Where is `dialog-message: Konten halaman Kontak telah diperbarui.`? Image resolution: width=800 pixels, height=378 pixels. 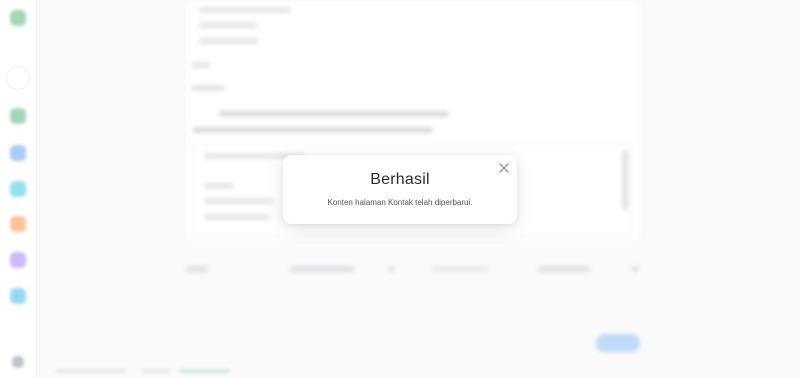 dialog-message: Konten halaman Kontak telah diperbarui. is located at coordinates (400, 202).